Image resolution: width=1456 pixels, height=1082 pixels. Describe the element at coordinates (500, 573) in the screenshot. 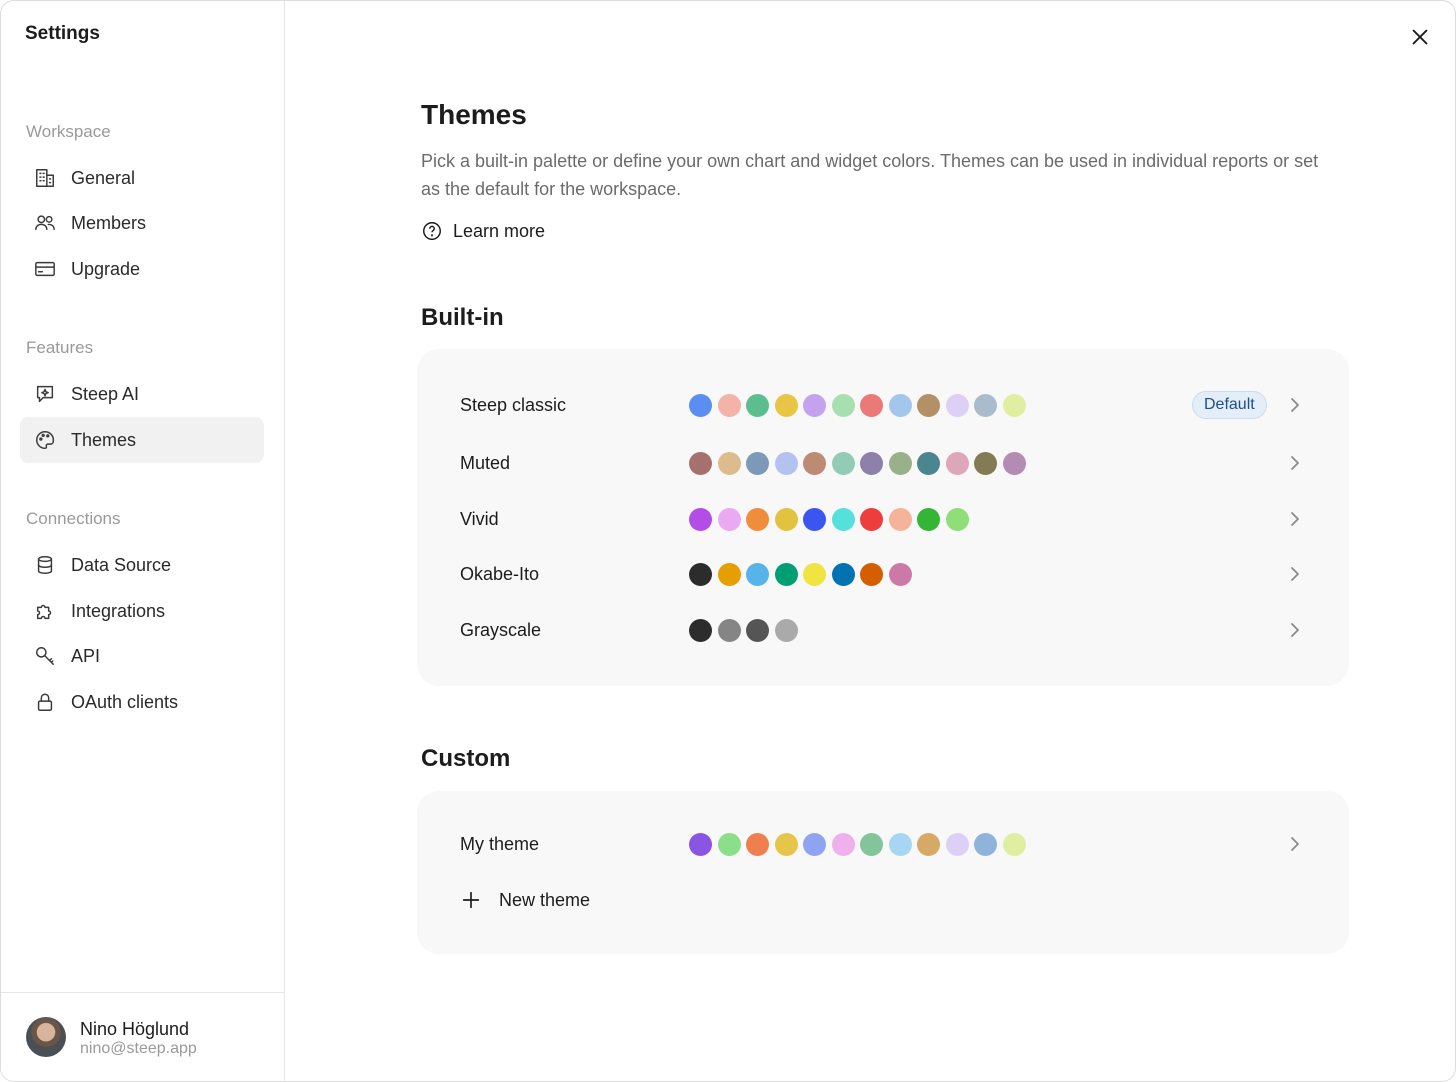

I see `theme-name: Okabe-Ito` at that location.